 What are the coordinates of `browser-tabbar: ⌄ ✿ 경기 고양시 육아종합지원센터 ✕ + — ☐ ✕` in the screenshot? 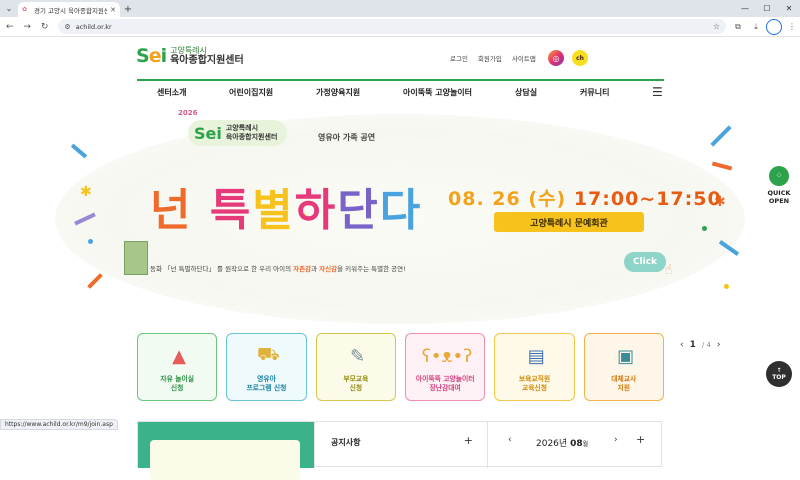 It's located at (400, 8).